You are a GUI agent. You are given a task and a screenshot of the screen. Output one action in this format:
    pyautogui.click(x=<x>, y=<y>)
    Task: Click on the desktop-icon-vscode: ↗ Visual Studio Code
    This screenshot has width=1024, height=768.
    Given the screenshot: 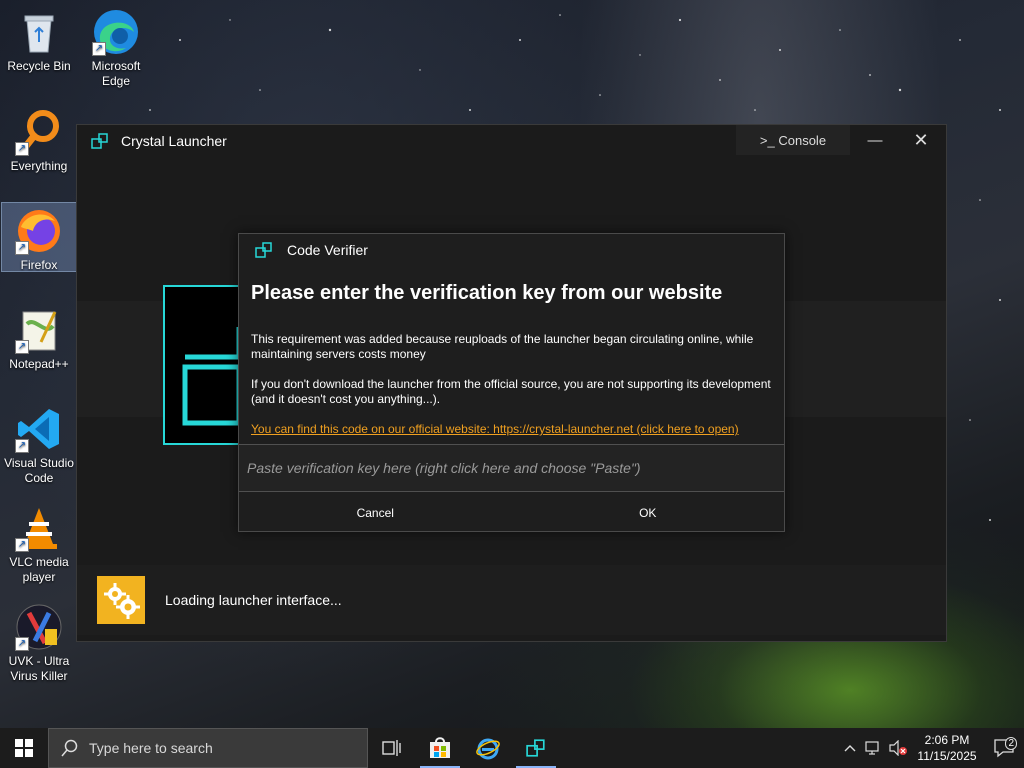 What is the action you would take?
    pyautogui.click(x=39, y=443)
    